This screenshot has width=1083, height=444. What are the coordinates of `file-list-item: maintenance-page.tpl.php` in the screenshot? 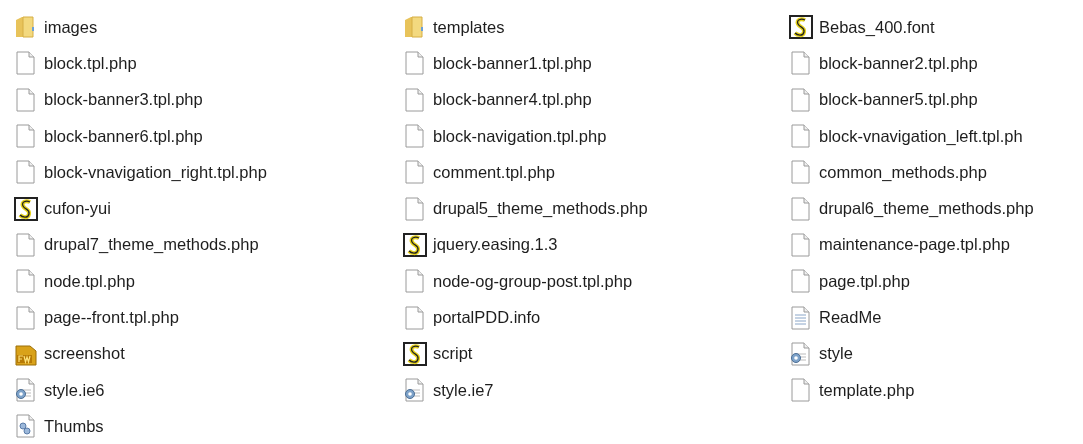 It's located at (936, 245).